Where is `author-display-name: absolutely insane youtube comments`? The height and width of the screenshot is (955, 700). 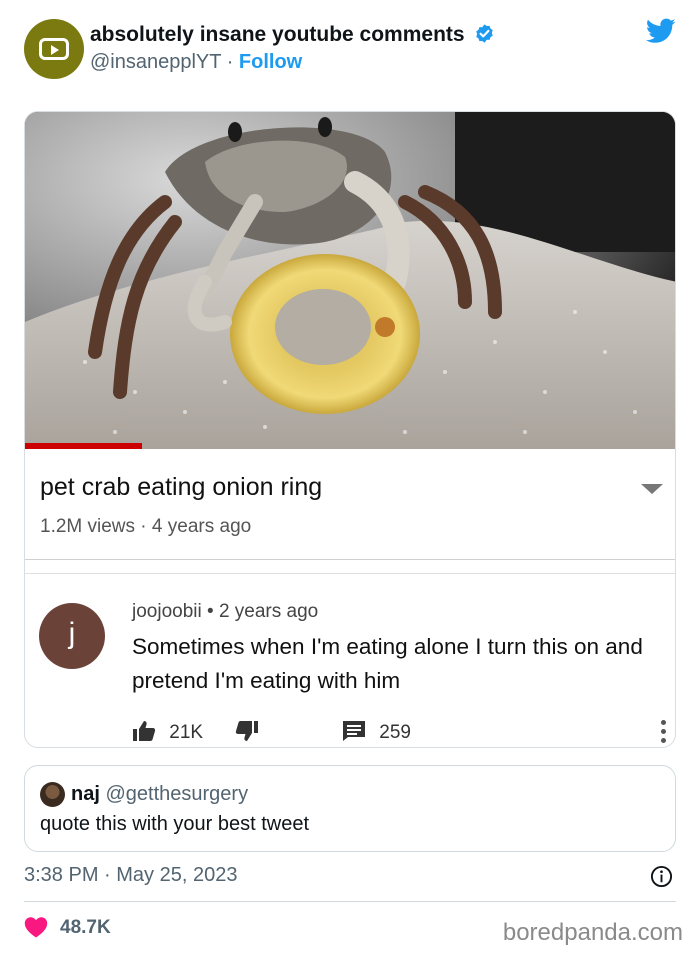 author-display-name: absolutely insane youtube comments is located at coordinates (277, 34).